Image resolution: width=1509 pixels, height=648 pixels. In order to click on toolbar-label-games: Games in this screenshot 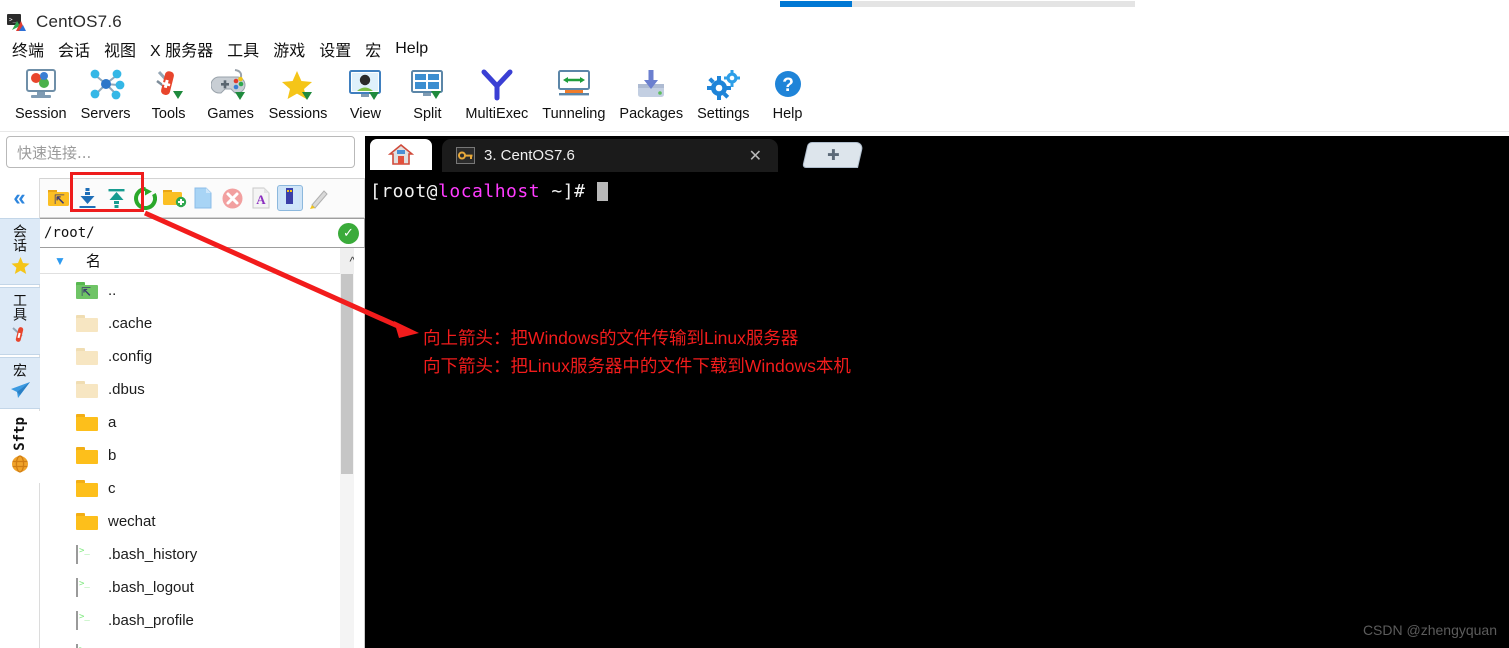, I will do `click(230, 114)`.